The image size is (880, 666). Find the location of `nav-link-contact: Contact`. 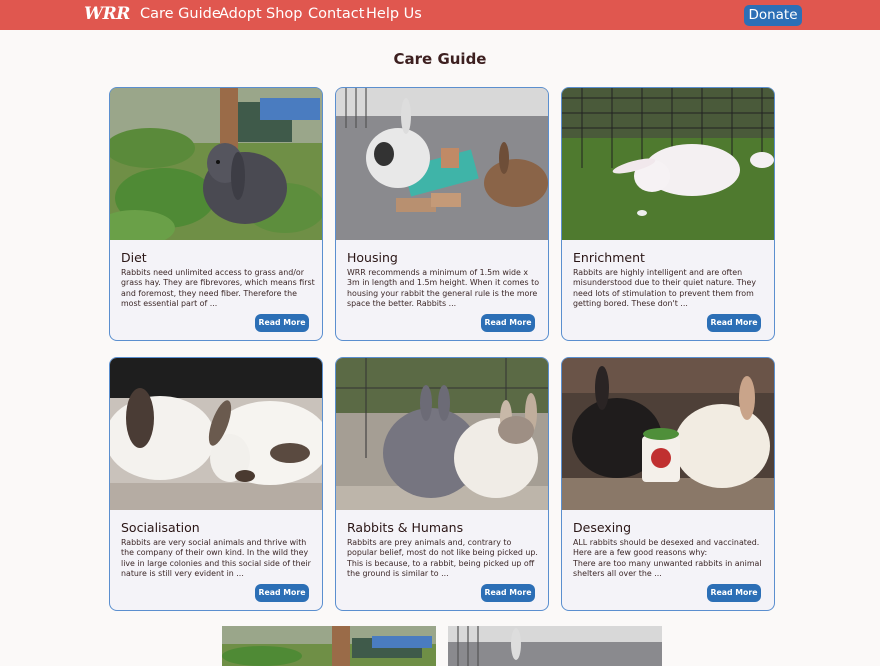

nav-link-contact: Contact is located at coordinates (336, 14).